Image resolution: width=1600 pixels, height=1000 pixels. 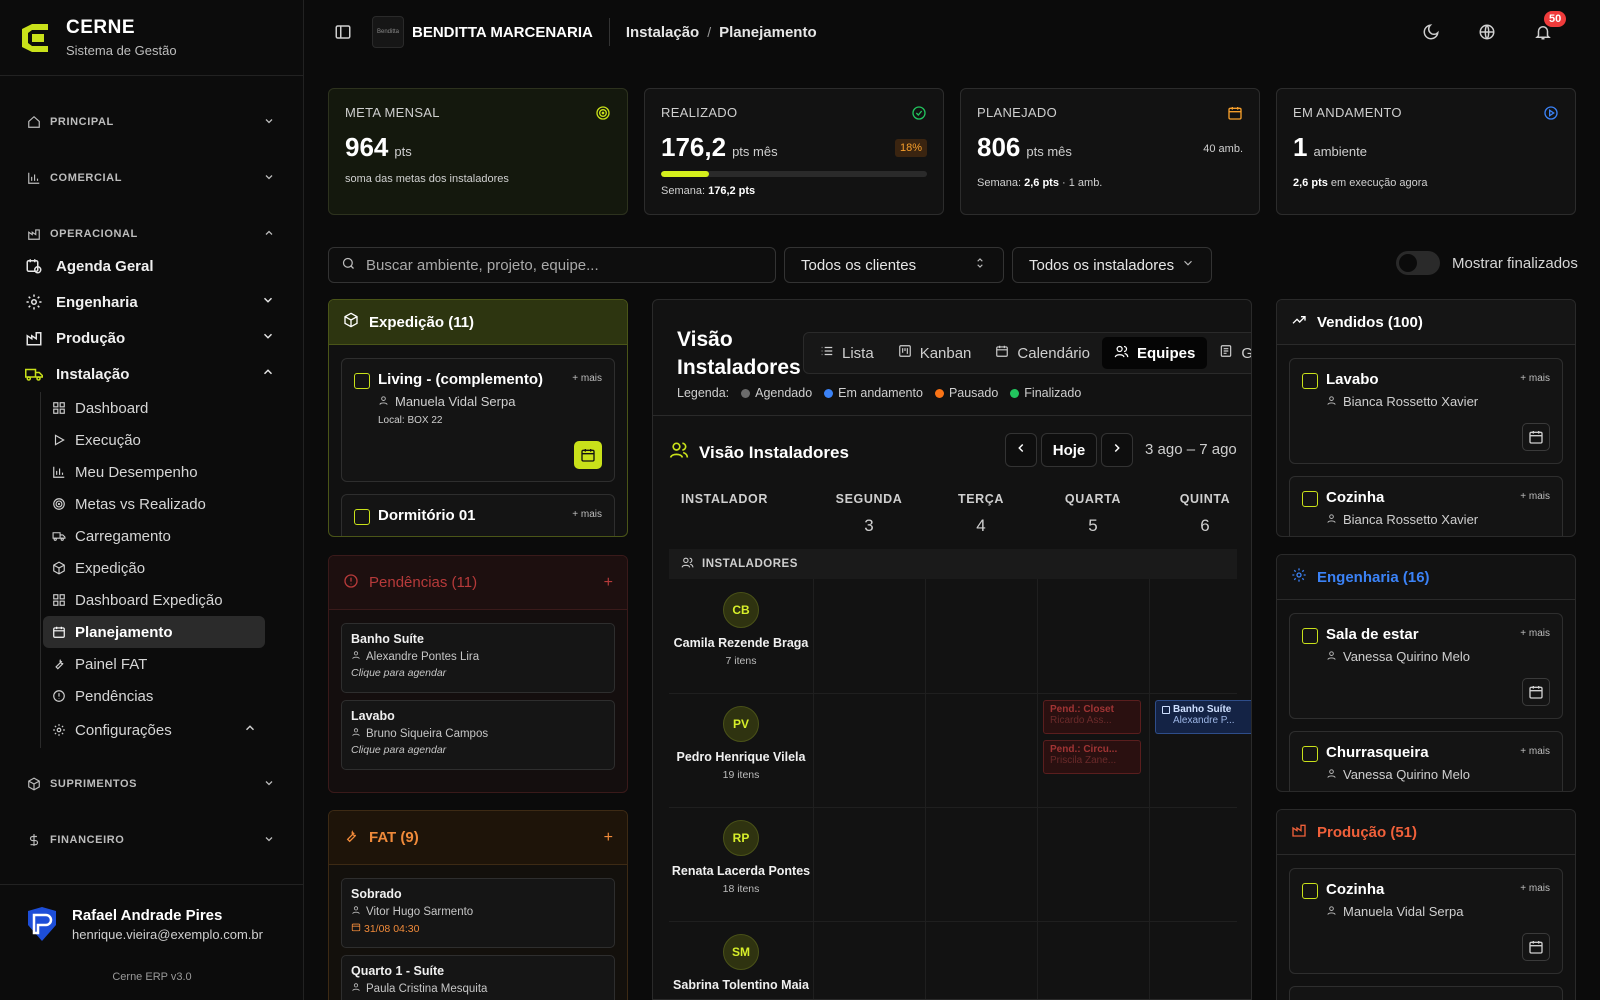 I want to click on person-name: Vanessa Quirino Melo, so click(x=1406, y=774).